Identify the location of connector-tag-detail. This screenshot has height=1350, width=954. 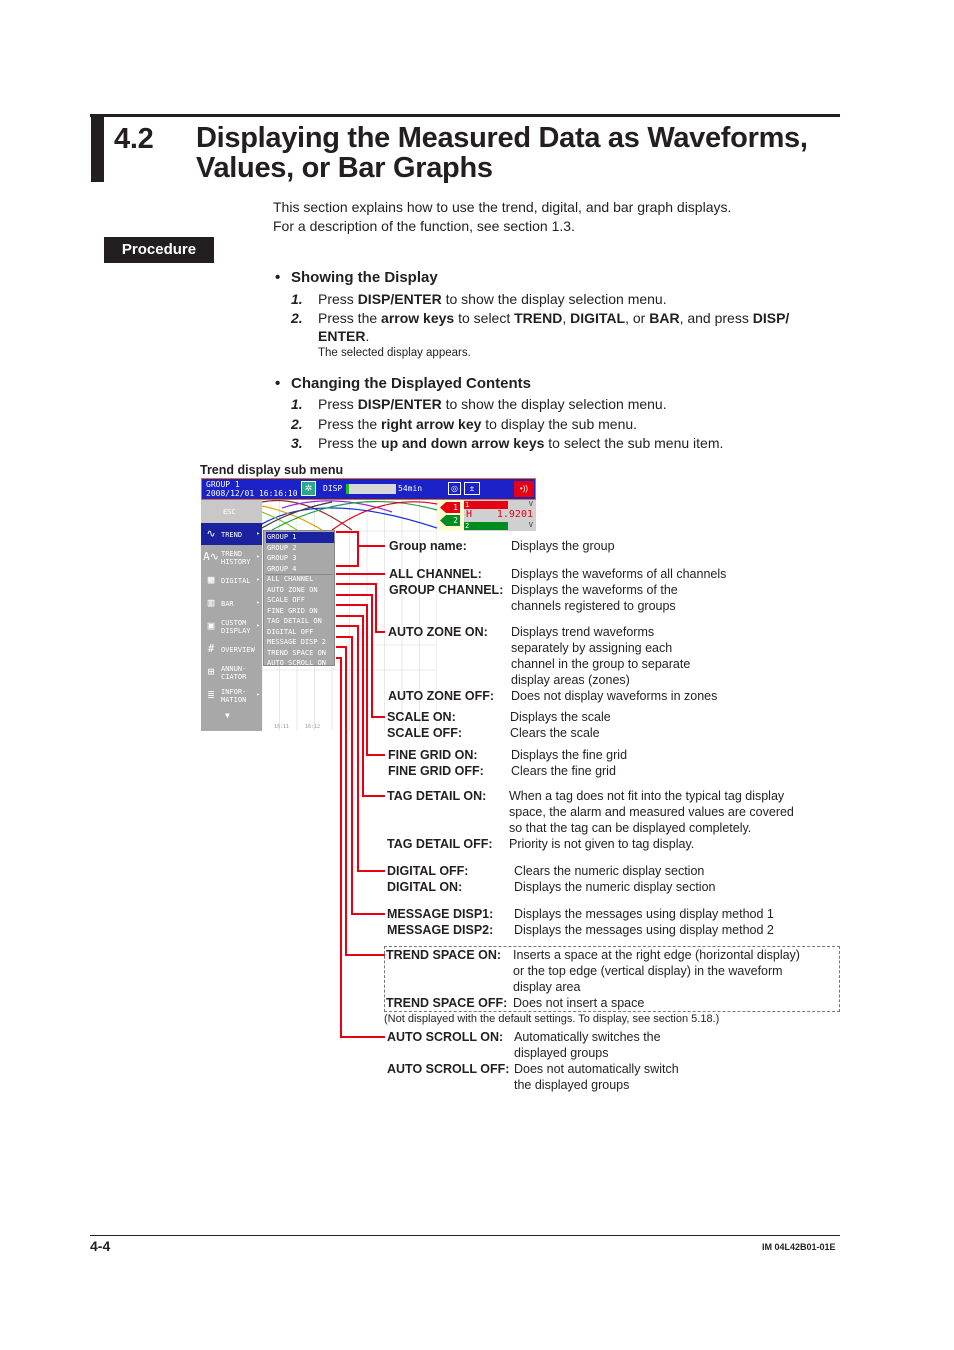
(360, 706).